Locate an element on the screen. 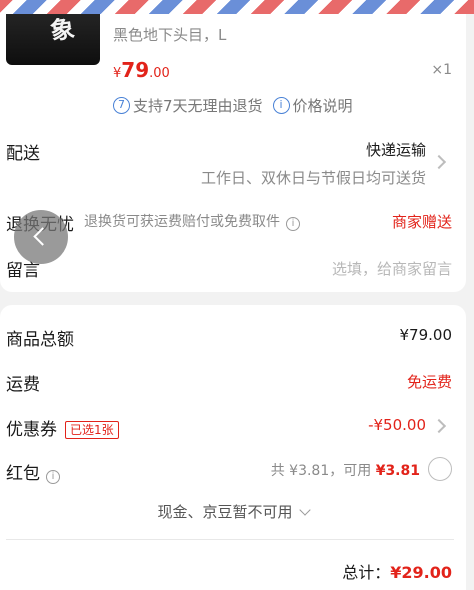 This screenshot has width=474, height=590. redpacket-toggle is located at coordinates (440, 469).